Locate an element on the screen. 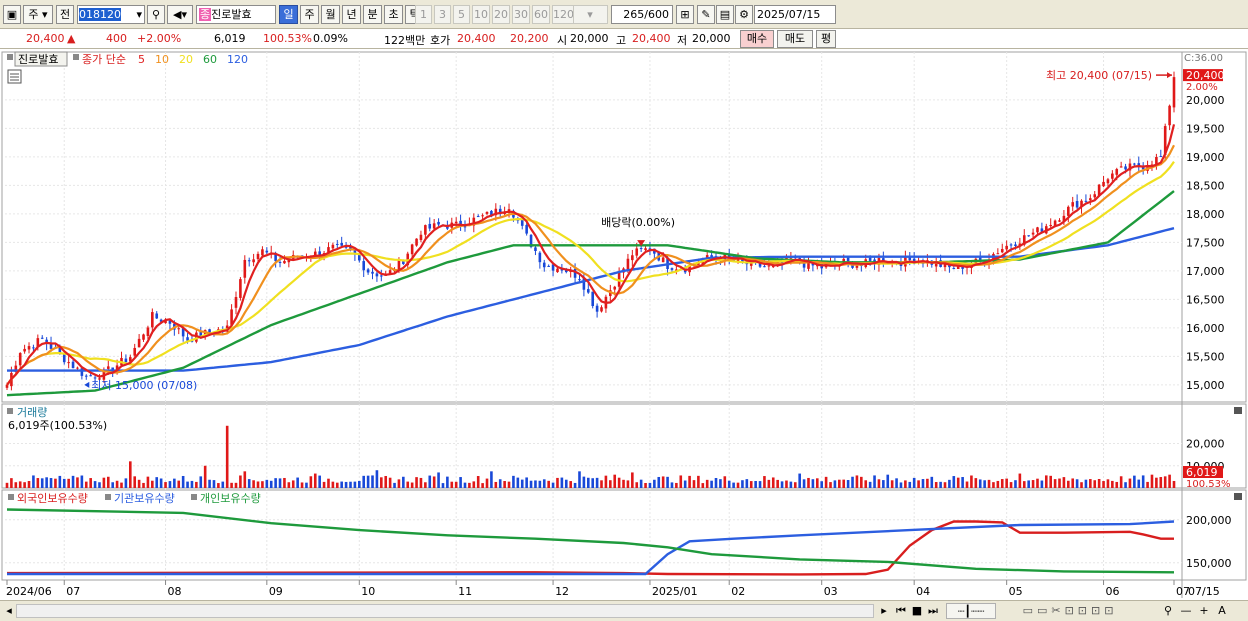 Image resolution: width=1248 pixels, height=621 pixels. stop-icon: ■ is located at coordinates (917, 611).